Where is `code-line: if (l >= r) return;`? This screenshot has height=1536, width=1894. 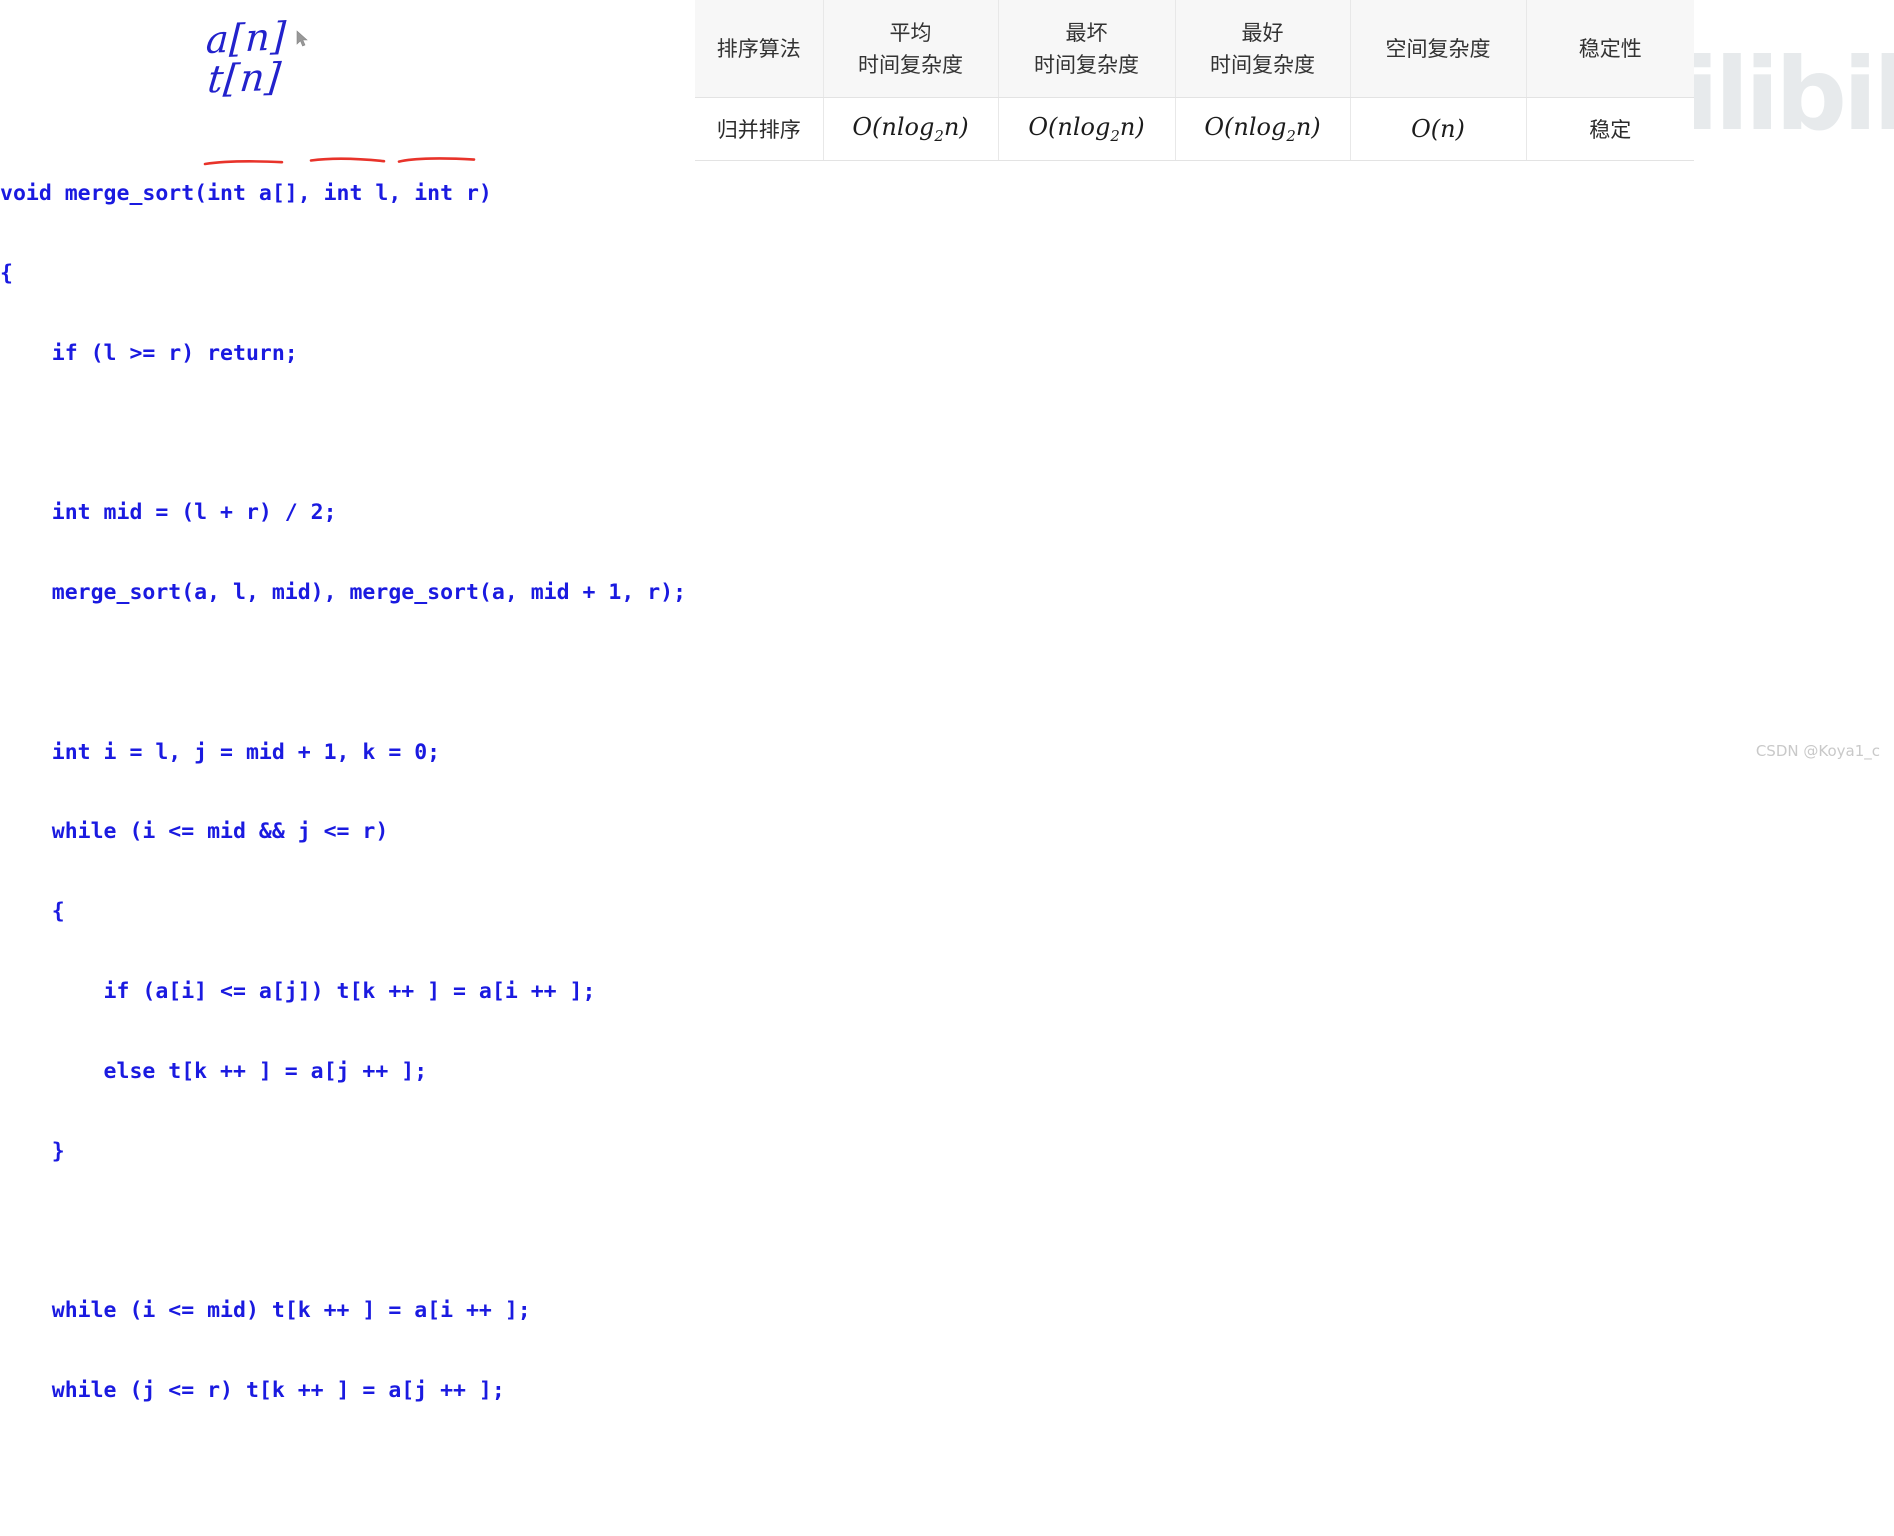 code-line: if (l >= r) return; is located at coordinates (149, 353).